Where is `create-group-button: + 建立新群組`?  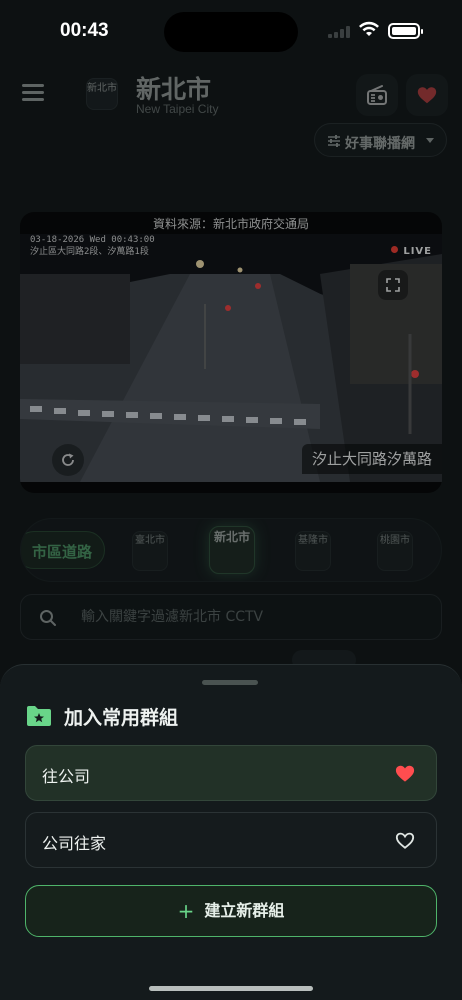
create-group-button: + 建立新群組 is located at coordinates (231, 911).